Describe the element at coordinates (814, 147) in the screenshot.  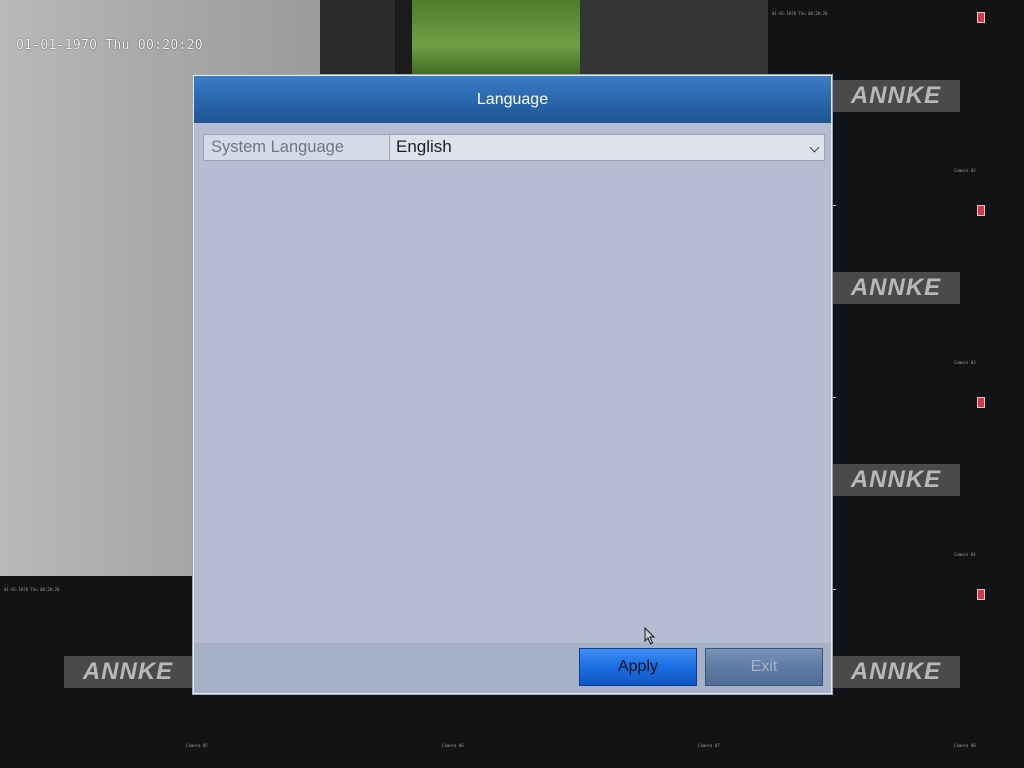
I see `chevron-down-icon` at that location.